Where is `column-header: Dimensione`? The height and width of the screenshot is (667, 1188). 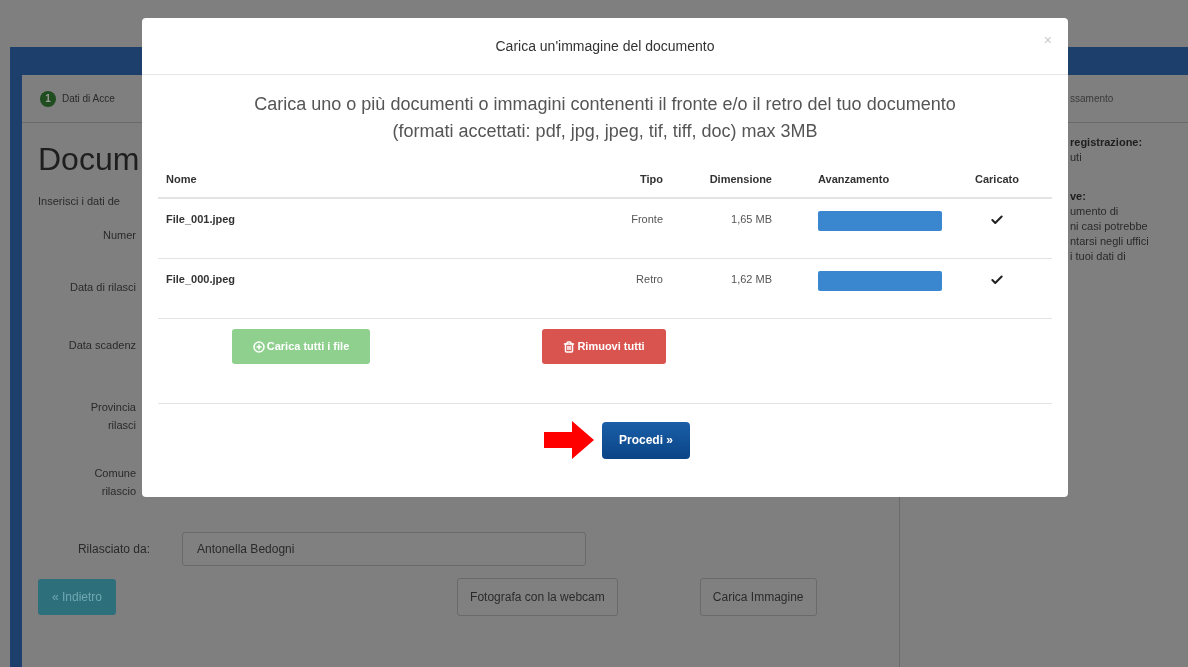
column-header: Dimensione is located at coordinates (740, 179).